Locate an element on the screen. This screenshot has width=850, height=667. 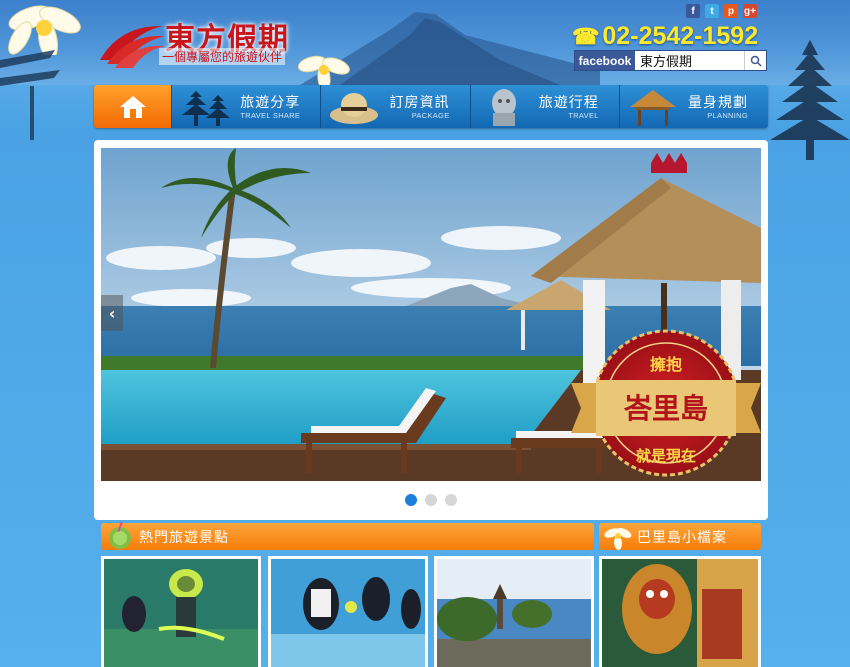
nav-item-package: 訂房資訊 PACKAGE is located at coordinates (395, 106).